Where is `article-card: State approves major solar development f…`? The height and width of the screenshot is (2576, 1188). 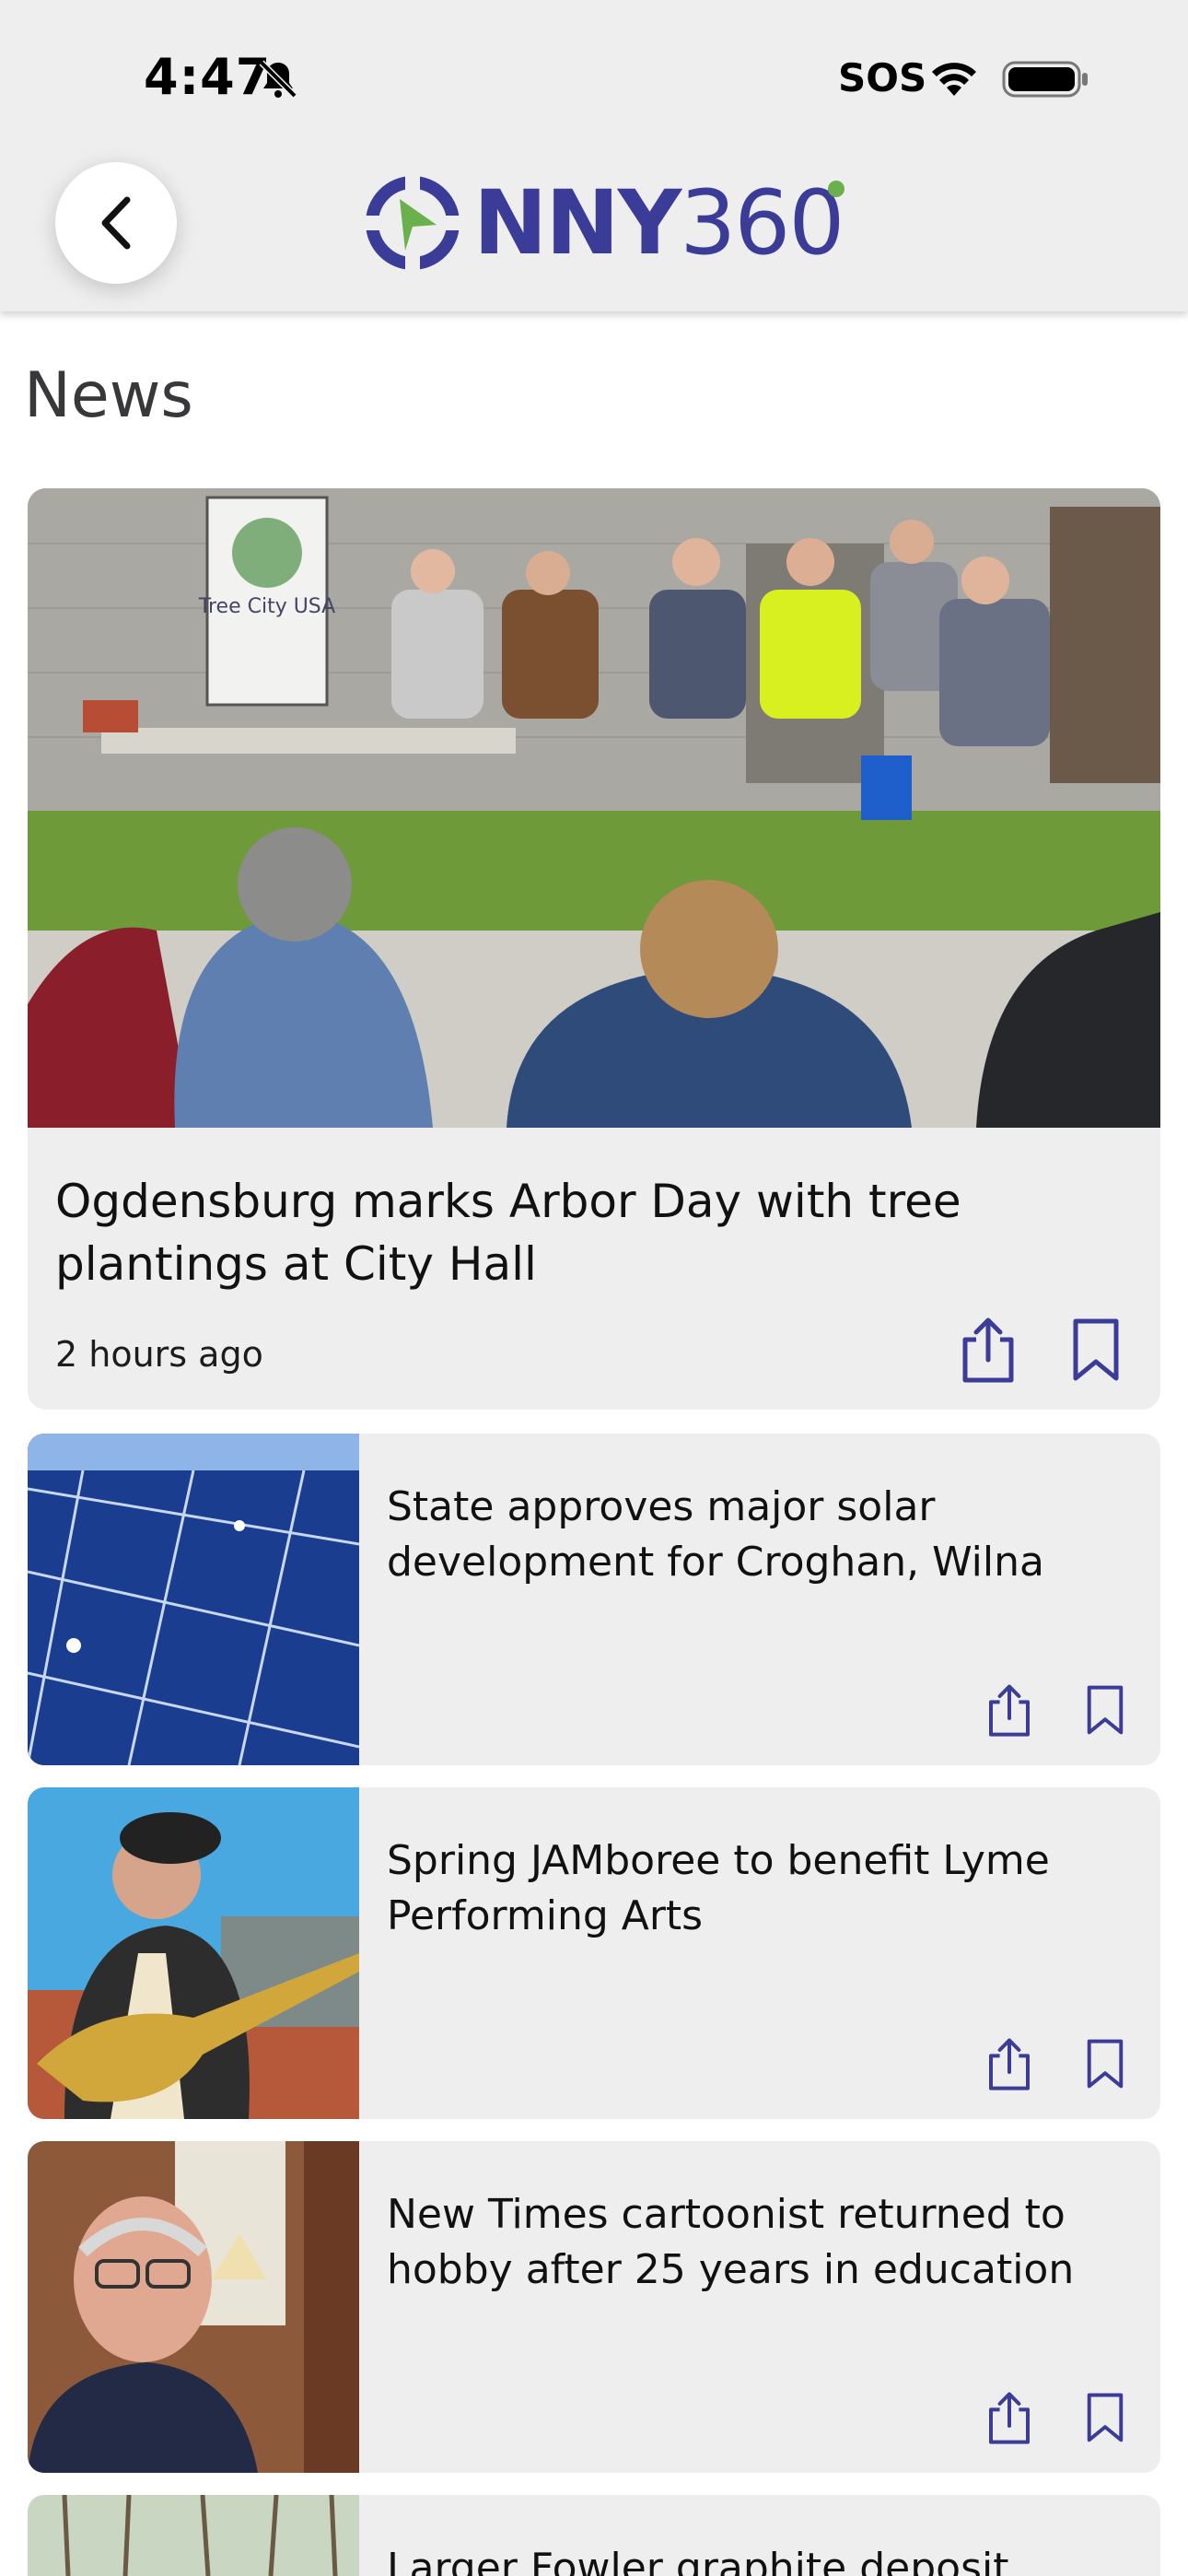
article-card: State approves major solar development f… is located at coordinates (594, 1599).